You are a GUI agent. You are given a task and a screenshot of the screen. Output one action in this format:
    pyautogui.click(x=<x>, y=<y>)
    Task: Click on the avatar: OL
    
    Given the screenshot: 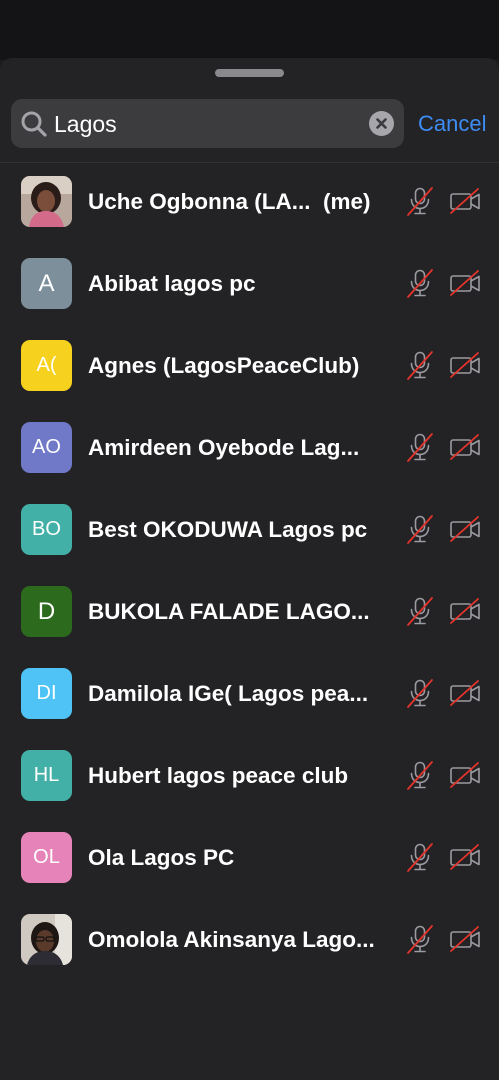 What is the action you would take?
    pyautogui.click(x=46, y=857)
    